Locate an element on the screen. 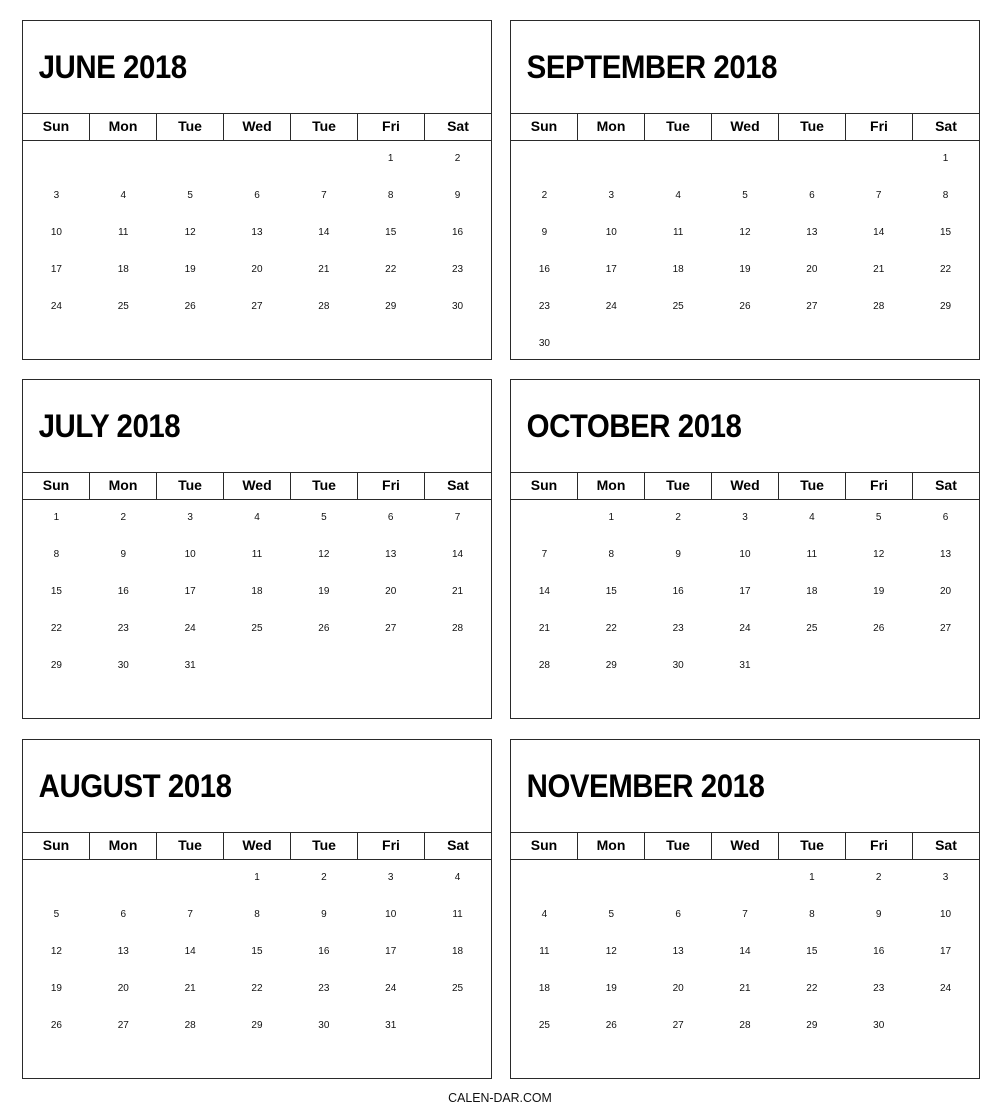 The image size is (1000, 1115). date-cell: 5 is located at coordinates (324, 517).